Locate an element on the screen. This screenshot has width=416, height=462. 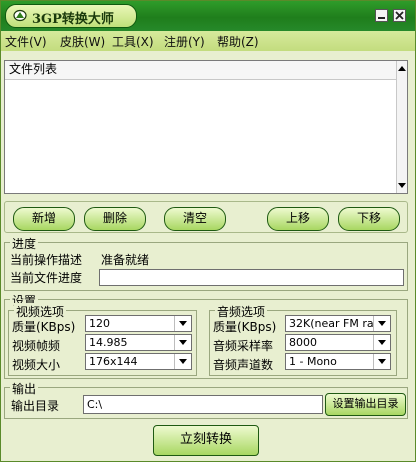
add-button: 新增 is located at coordinates (44, 219).